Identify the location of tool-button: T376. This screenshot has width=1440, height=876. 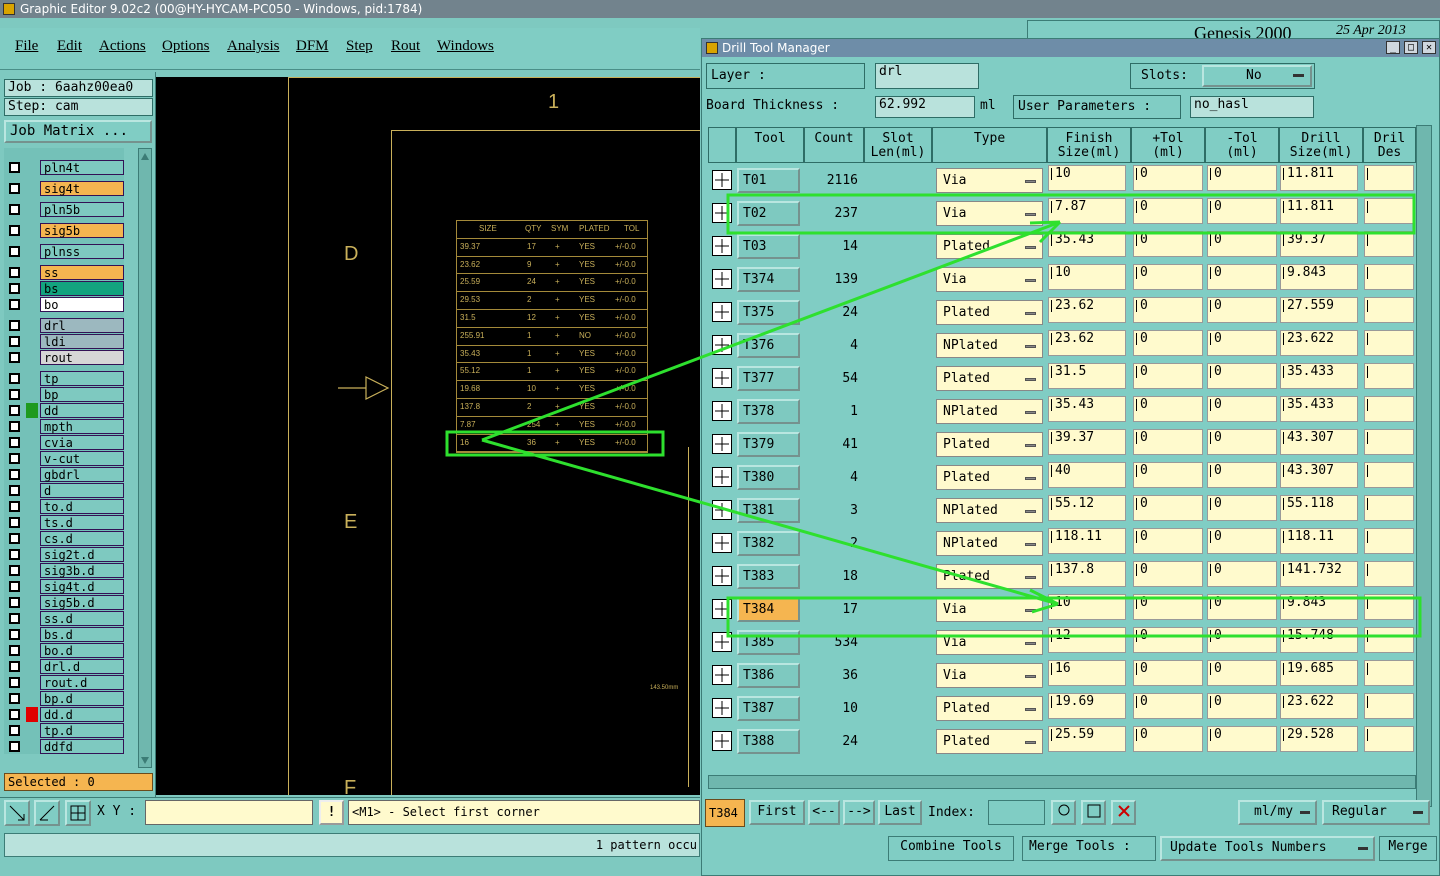
(768, 345).